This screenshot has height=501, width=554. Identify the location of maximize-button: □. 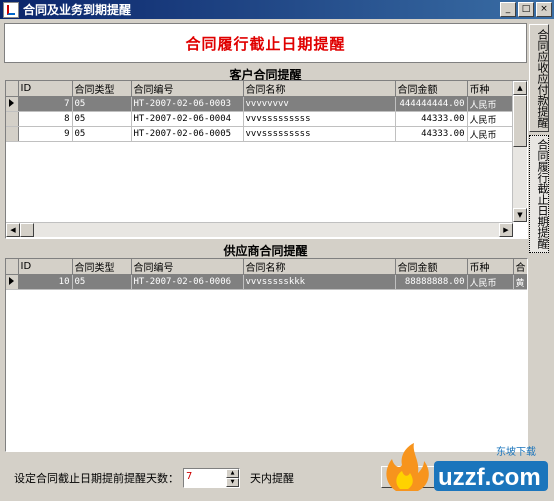
(526, 9).